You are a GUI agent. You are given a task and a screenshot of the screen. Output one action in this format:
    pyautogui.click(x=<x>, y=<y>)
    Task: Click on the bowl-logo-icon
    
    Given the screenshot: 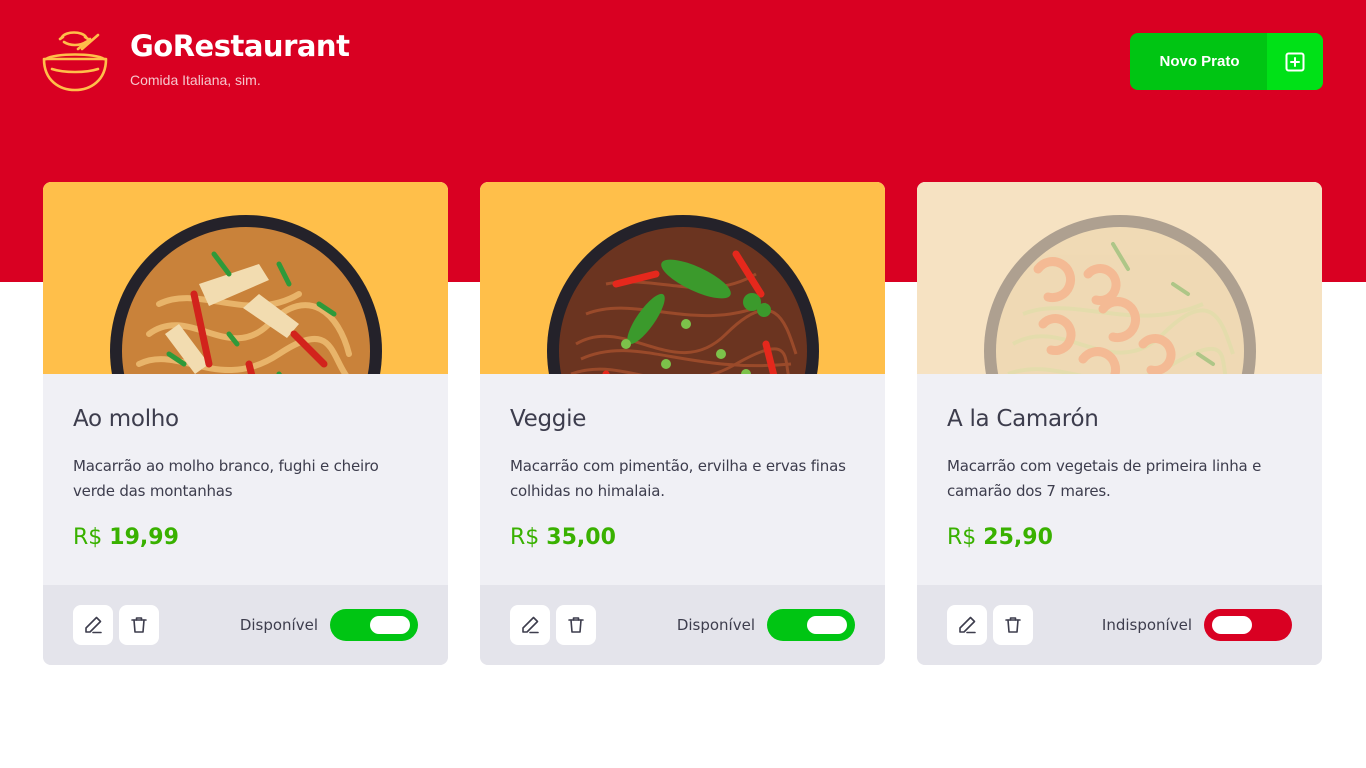 What is the action you would take?
    pyautogui.click(x=75, y=61)
    